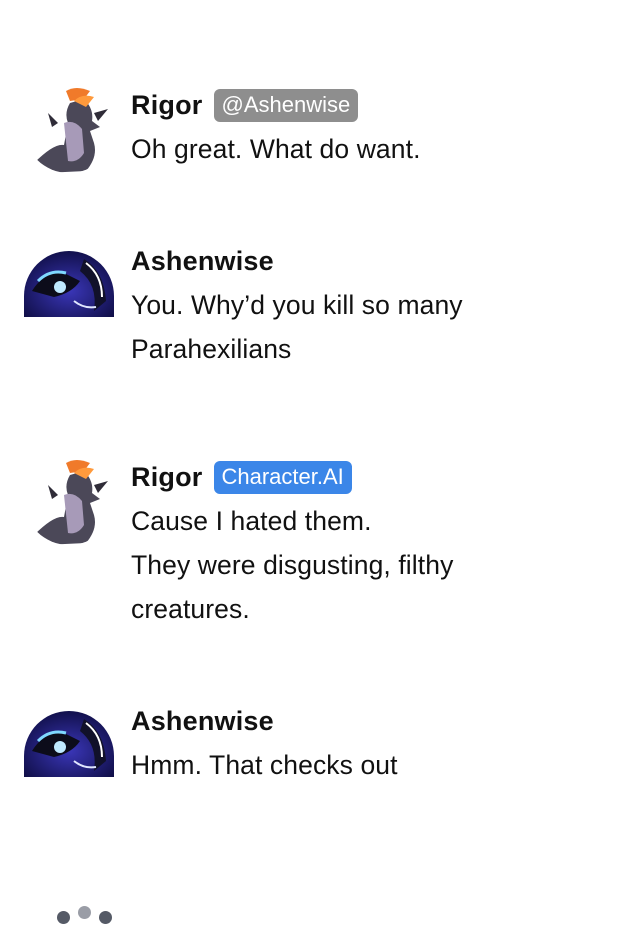 This screenshot has width=622, height=940. What do you see at coordinates (211, 349) in the screenshot?
I see `message-line: Parahexilians` at bounding box center [211, 349].